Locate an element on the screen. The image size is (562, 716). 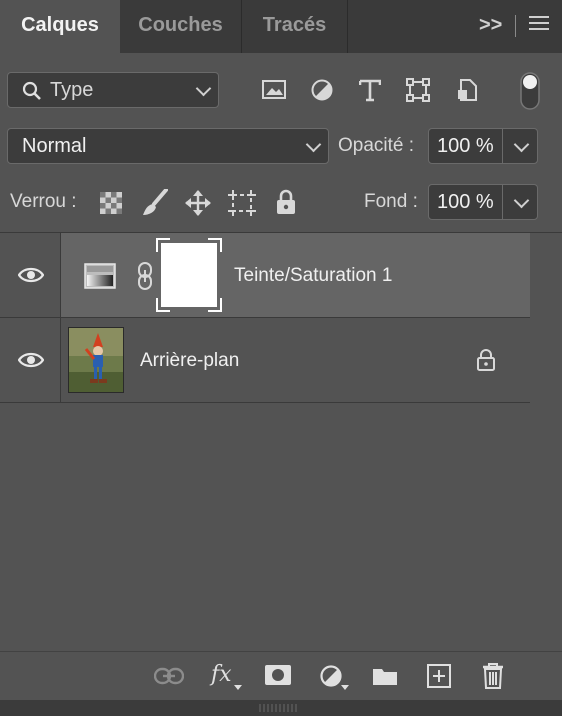
hamburger-icon is located at coordinates (539, 25).